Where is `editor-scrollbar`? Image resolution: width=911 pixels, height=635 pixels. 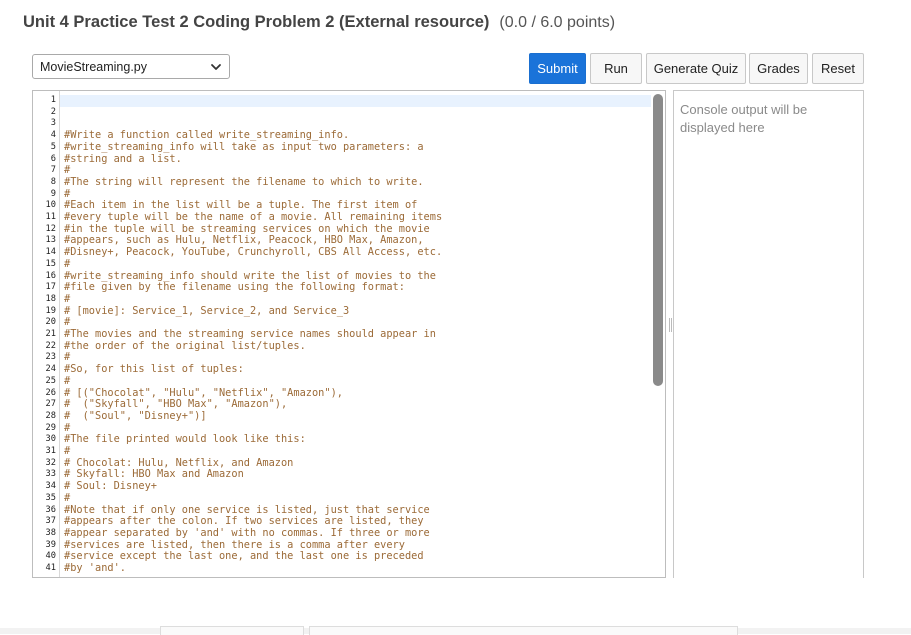
editor-scrollbar is located at coordinates (658, 240).